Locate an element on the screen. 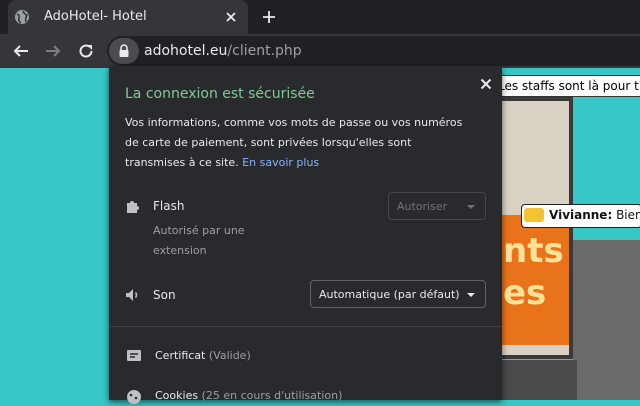 The height and width of the screenshot is (406, 640). chat-text: Bienve is located at coordinates (628, 215).